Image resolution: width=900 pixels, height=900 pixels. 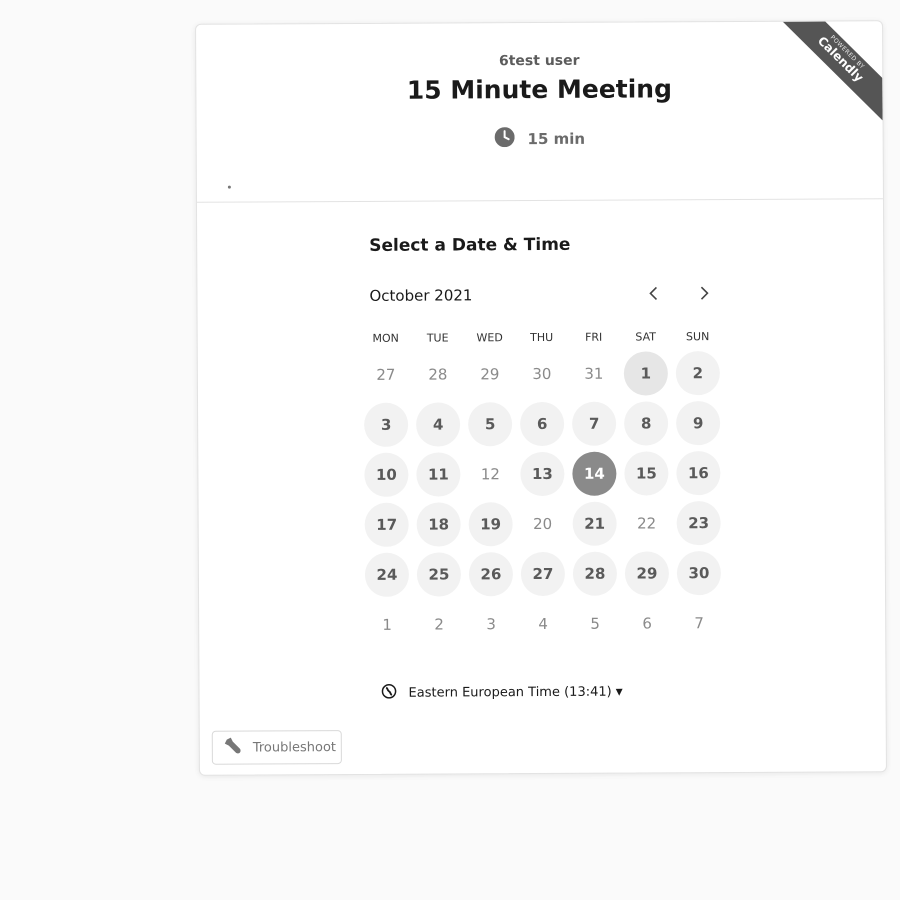 I want to click on description-dot, so click(x=229, y=187).